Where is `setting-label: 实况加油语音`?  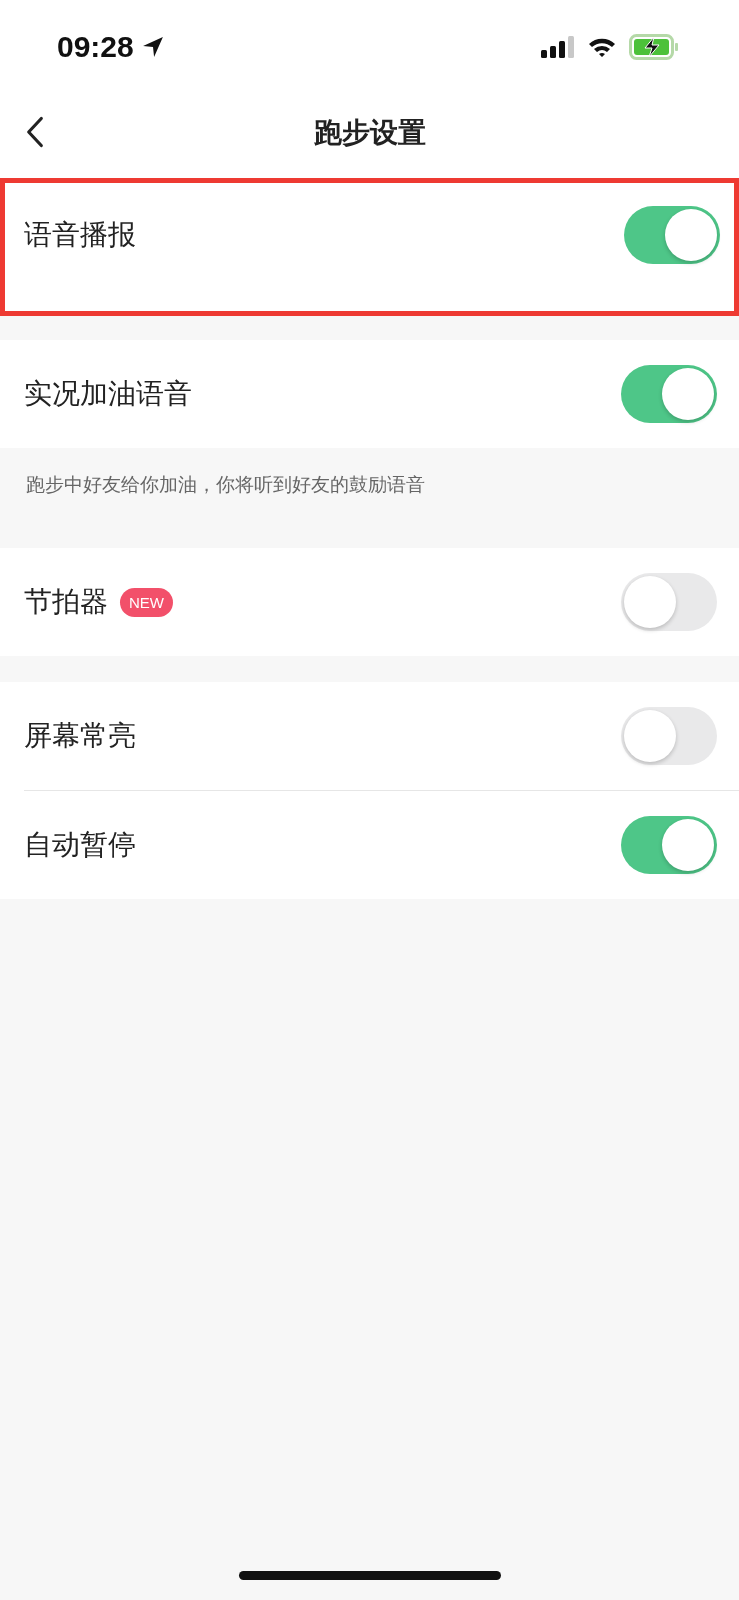
setting-label: 实况加油语音 is located at coordinates (108, 394).